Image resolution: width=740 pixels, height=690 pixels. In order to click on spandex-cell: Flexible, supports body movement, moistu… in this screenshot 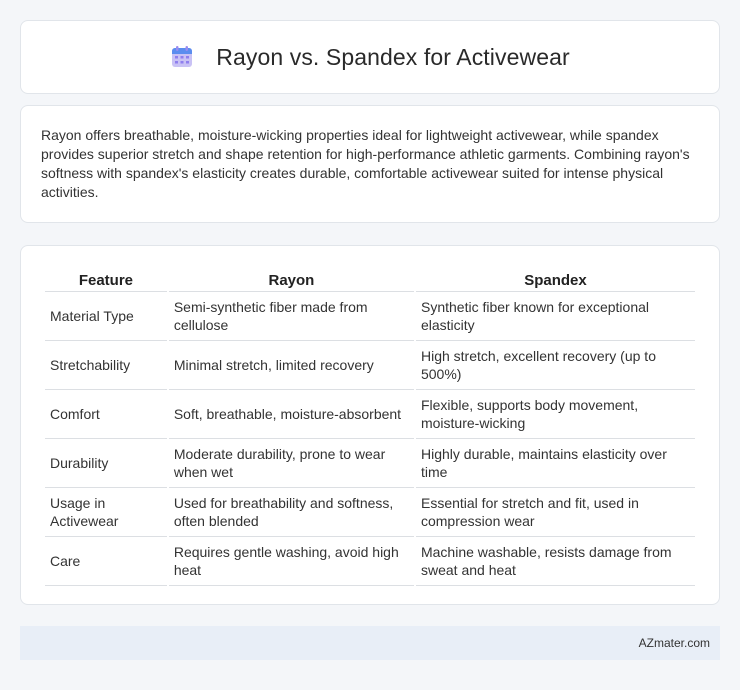, I will do `click(555, 414)`.